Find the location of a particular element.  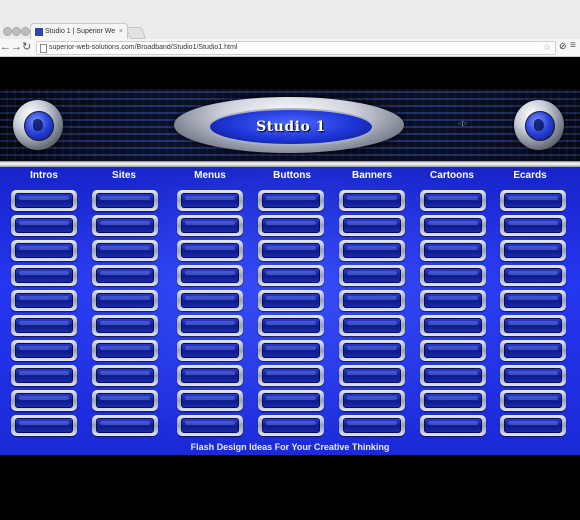

maximize-window-button is located at coordinates (25, 31).